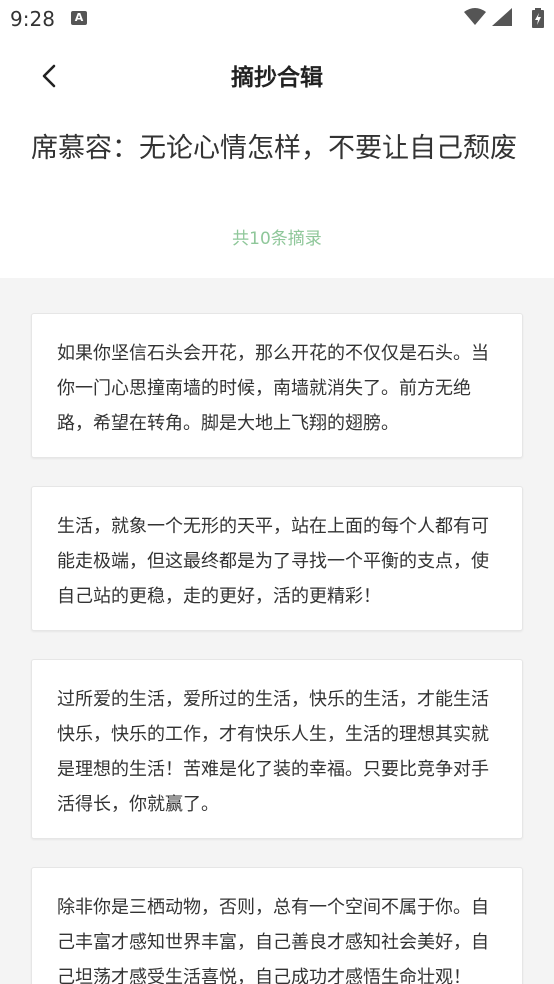 This screenshot has width=554, height=984. Describe the element at coordinates (32, 19) in the screenshot. I see `status-time: 9:28` at that location.